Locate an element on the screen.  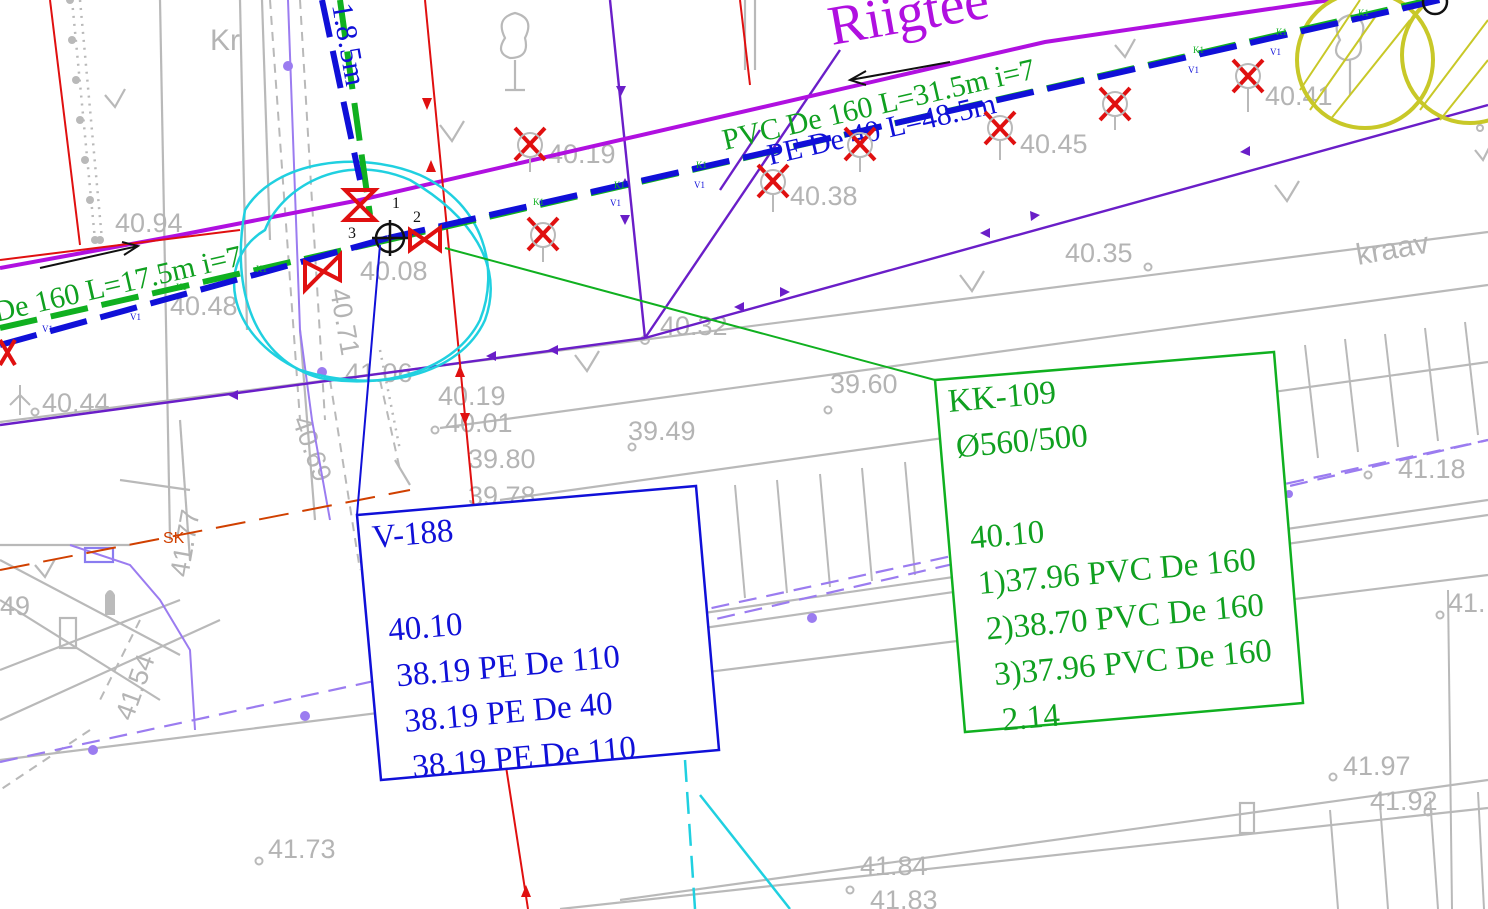
elevation-label: 40.38 is located at coordinates (824, 196).